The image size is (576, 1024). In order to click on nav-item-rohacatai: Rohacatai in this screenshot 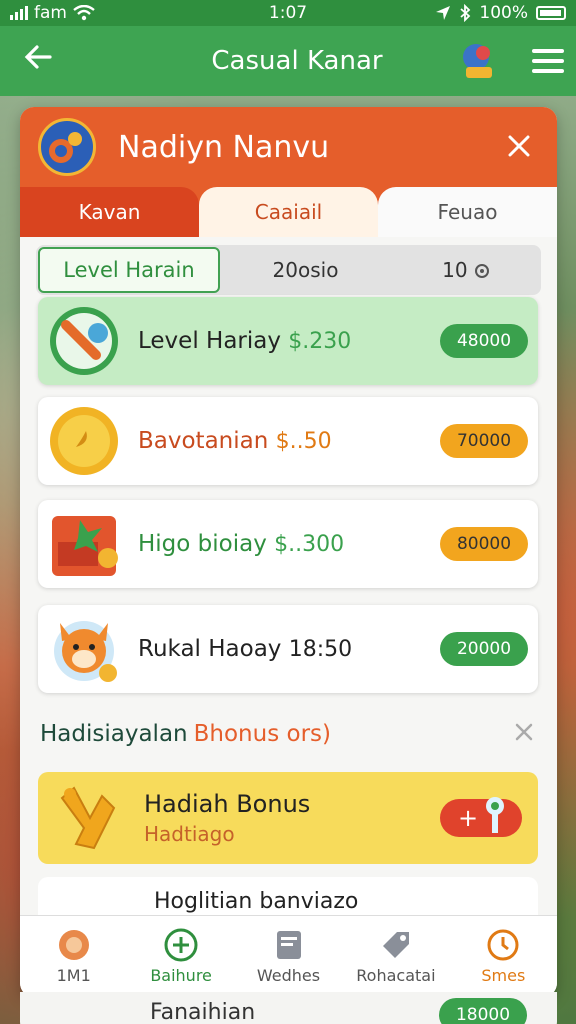, I will do `click(395, 956)`.